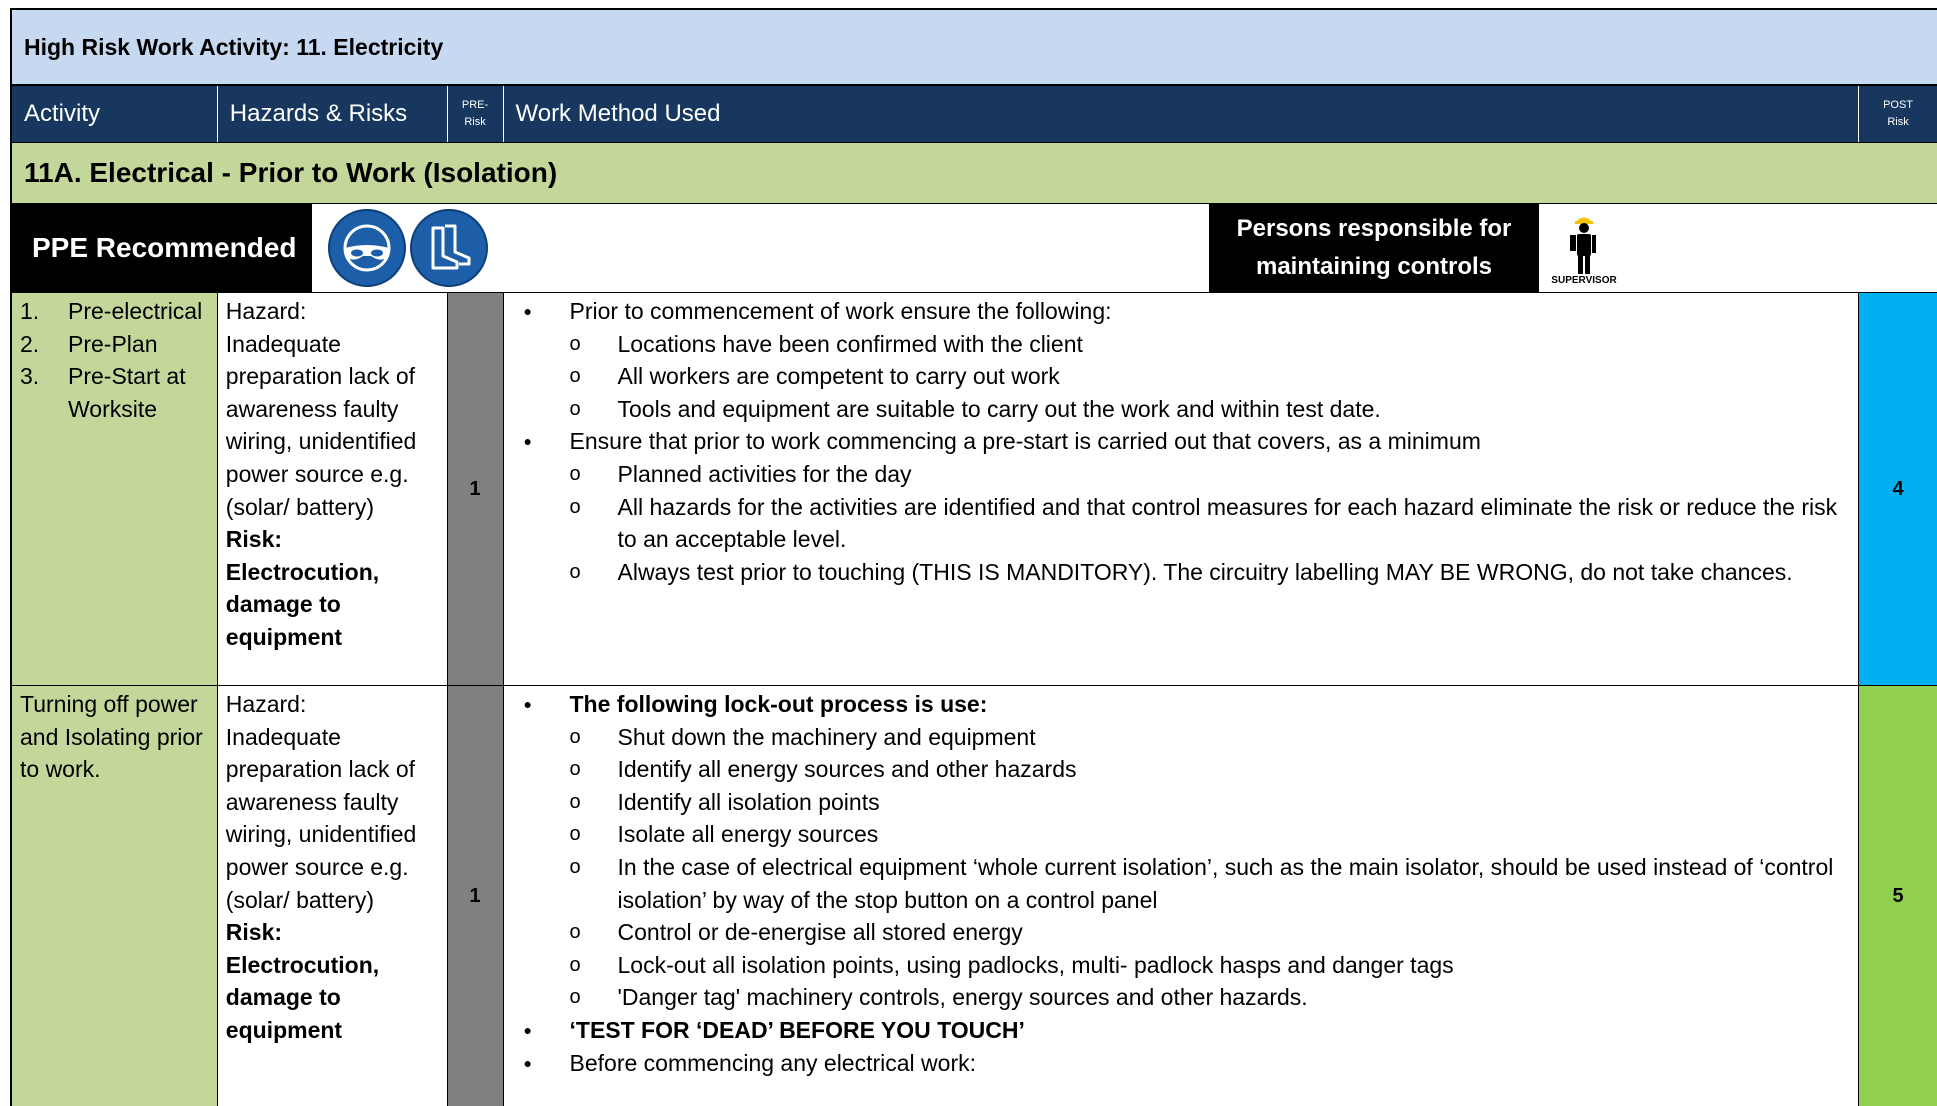 This screenshot has height=1106, width=1937. What do you see at coordinates (475, 105) in the screenshot?
I see `header-pre-line1: PRE-` at bounding box center [475, 105].